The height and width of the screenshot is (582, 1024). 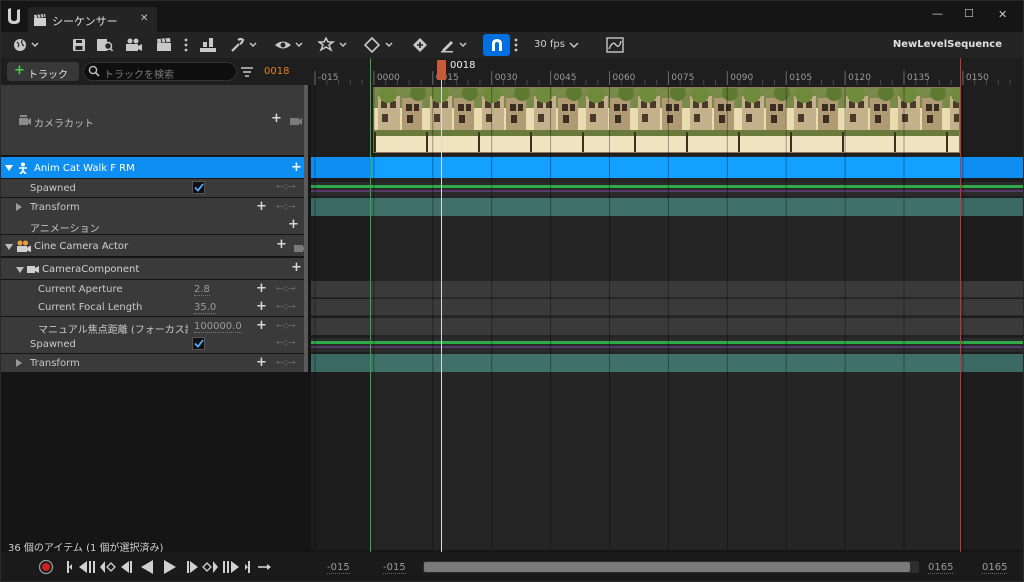 I want to click on fps-selector: 30 fps, so click(x=549, y=44).